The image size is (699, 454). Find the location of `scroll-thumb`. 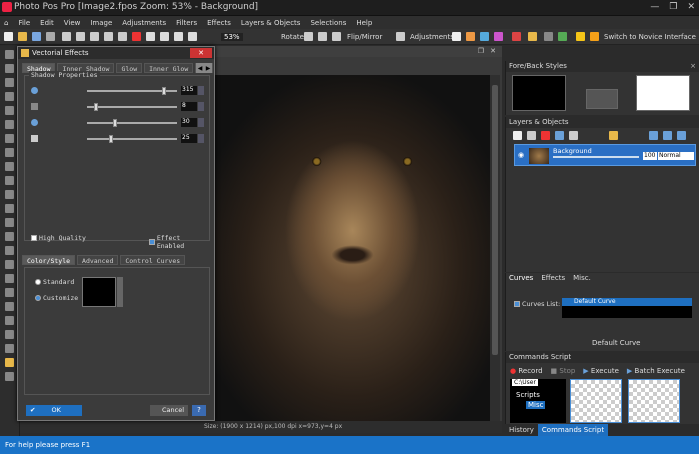

scroll-thumb is located at coordinates (495, 220).